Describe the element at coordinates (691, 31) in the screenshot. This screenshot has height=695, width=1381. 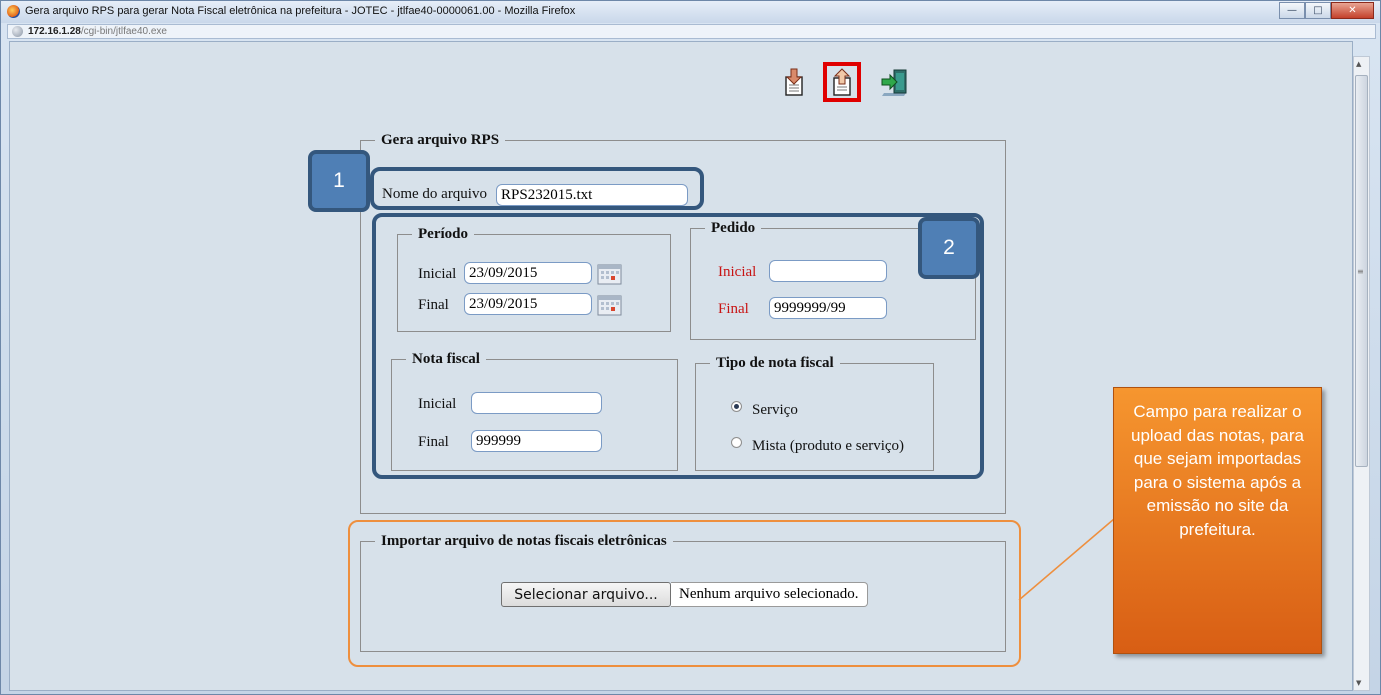
I see `address-bar: 172.16.1.28/cgi-bin/jtlfae40.exe` at that location.